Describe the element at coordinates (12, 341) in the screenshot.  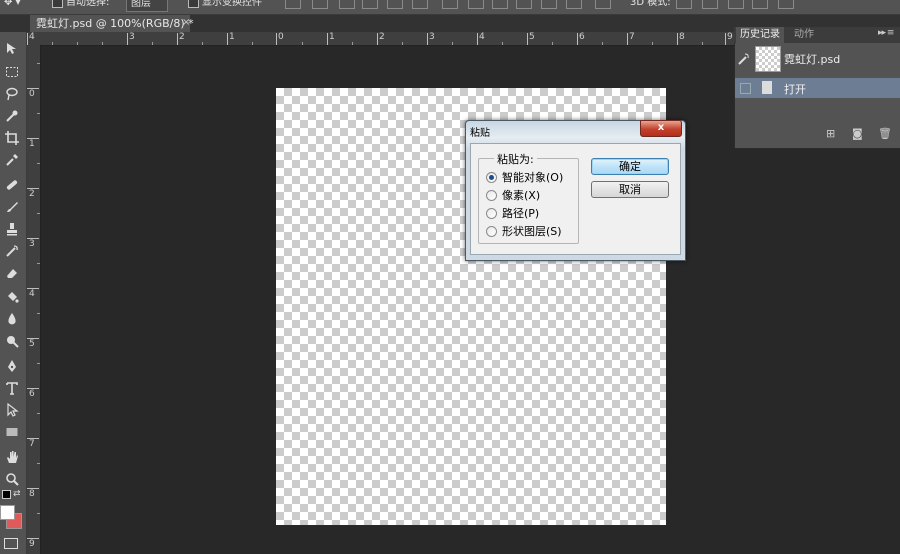
I see `dodge-tool-icon` at that location.